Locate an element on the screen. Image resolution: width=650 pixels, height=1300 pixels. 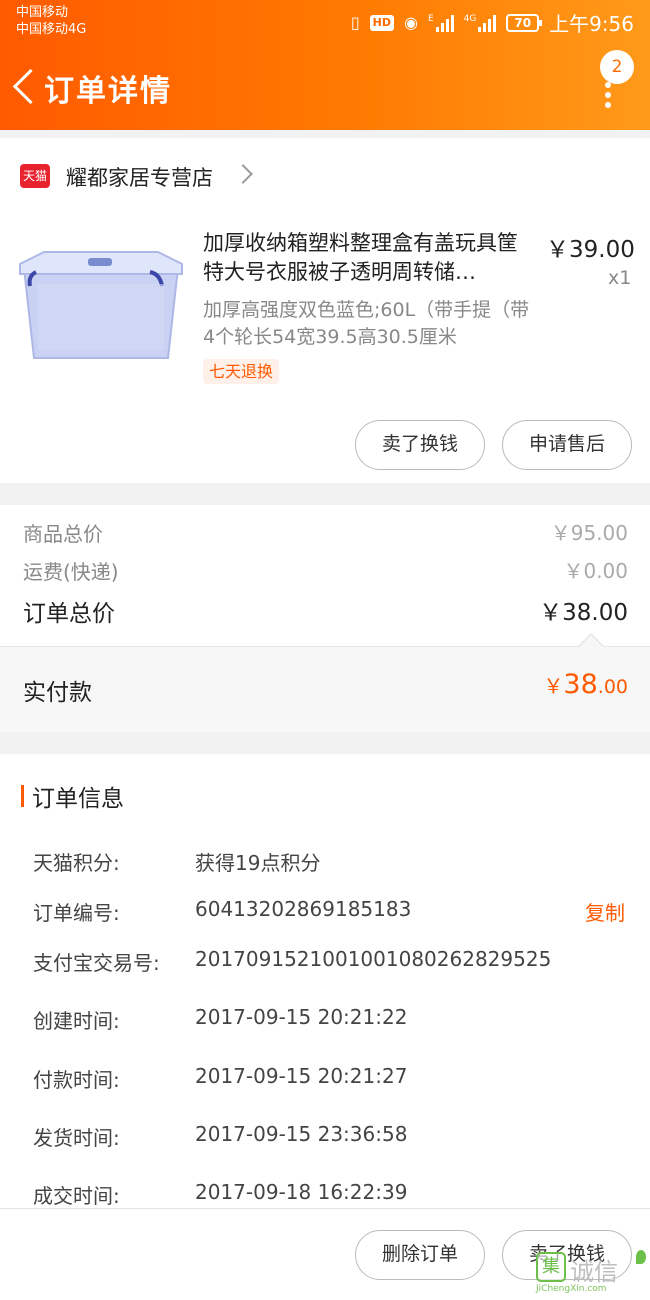
order-info-title: 订单信息 is located at coordinates (78, 799).